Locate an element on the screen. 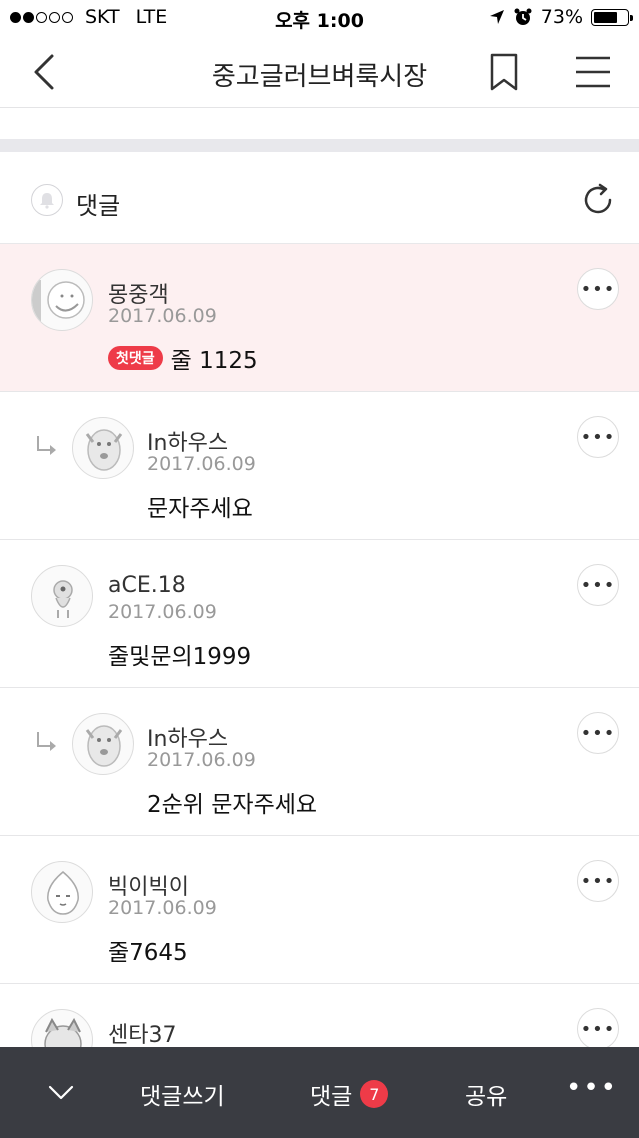  comment-author: 센타37 is located at coordinates (142, 1033).